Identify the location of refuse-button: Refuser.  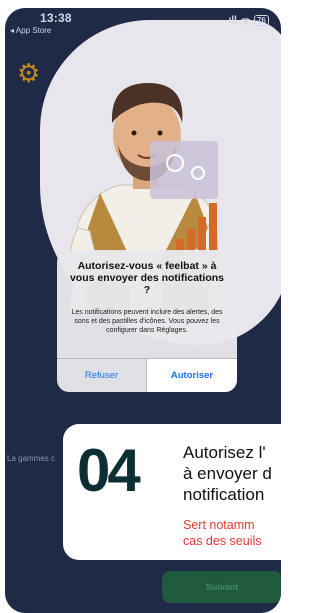
(101, 375).